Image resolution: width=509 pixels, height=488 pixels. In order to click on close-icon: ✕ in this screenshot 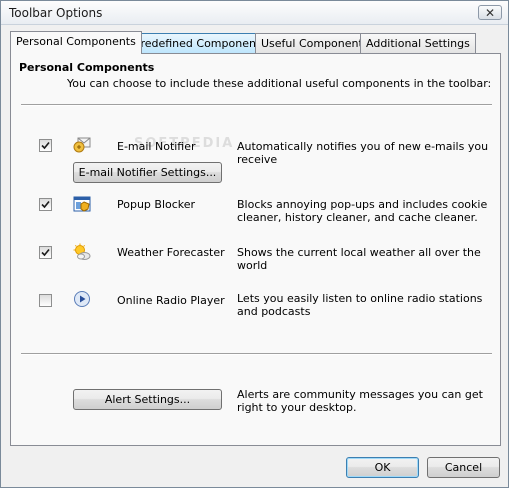, I will do `click(490, 12)`.